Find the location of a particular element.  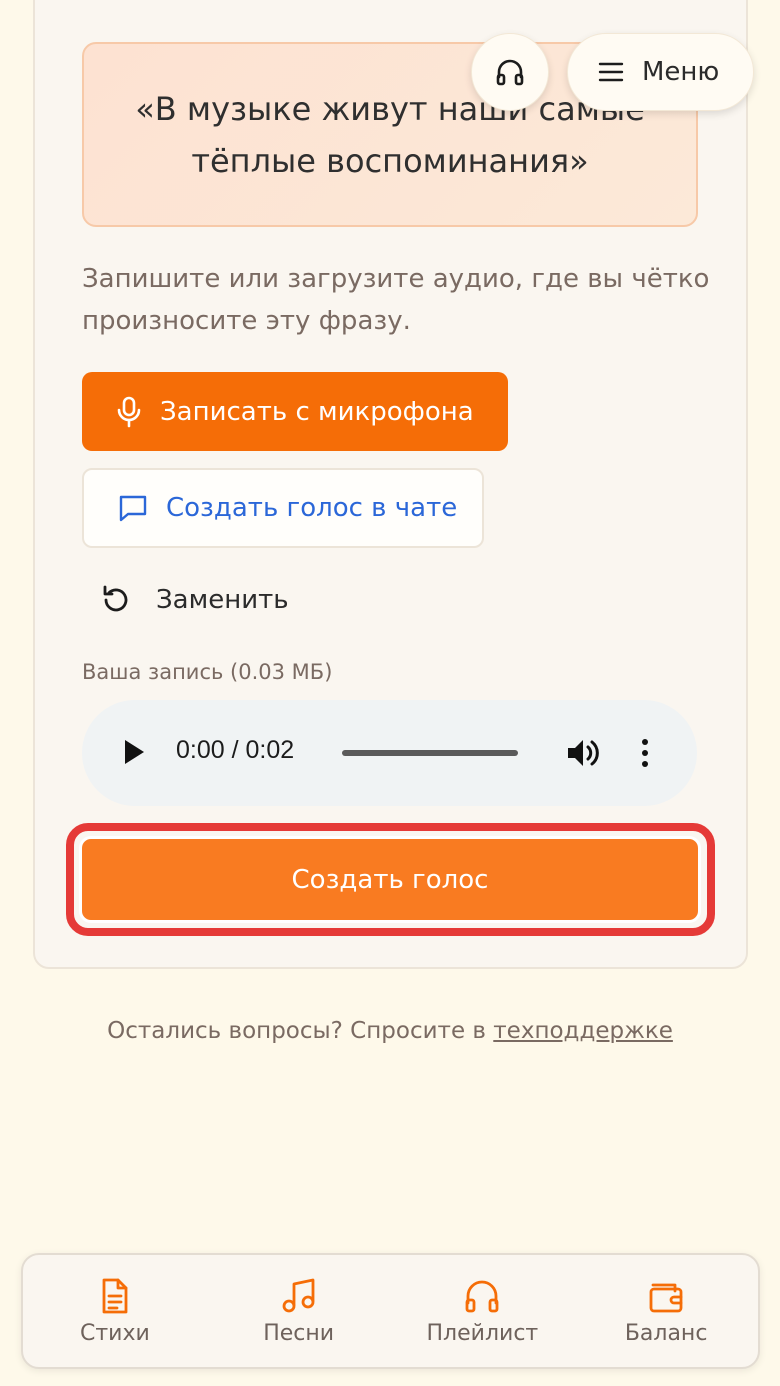

playback-progress-bar is located at coordinates (430, 753).